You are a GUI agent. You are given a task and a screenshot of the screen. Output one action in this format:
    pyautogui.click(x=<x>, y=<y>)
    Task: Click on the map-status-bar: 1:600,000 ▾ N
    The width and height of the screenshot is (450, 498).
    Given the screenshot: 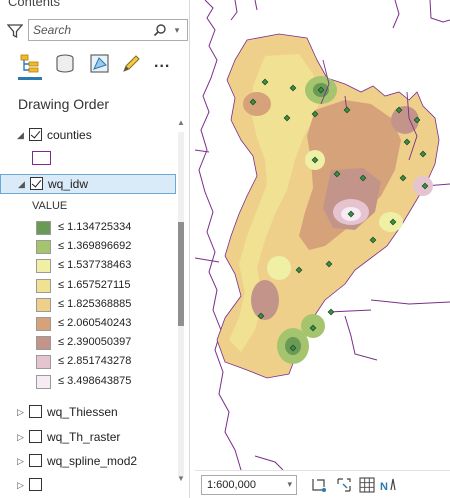 What is the action you would take?
    pyautogui.click(x=322, y=484)
    